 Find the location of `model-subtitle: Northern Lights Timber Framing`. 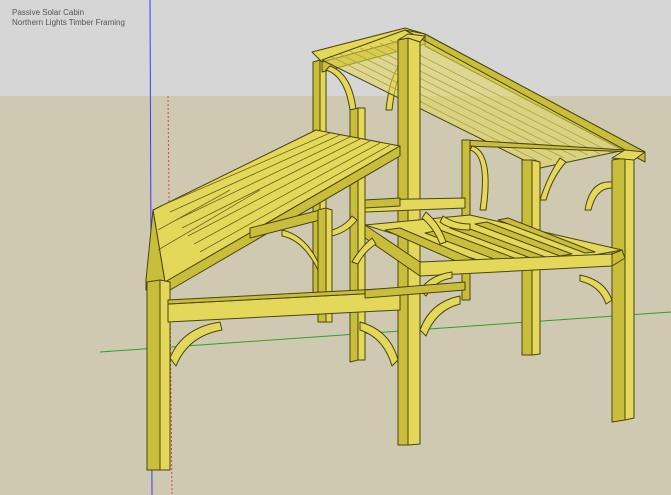

model-subtitle: Northern Lights Timber Framing is located at coordinates (68, 22).